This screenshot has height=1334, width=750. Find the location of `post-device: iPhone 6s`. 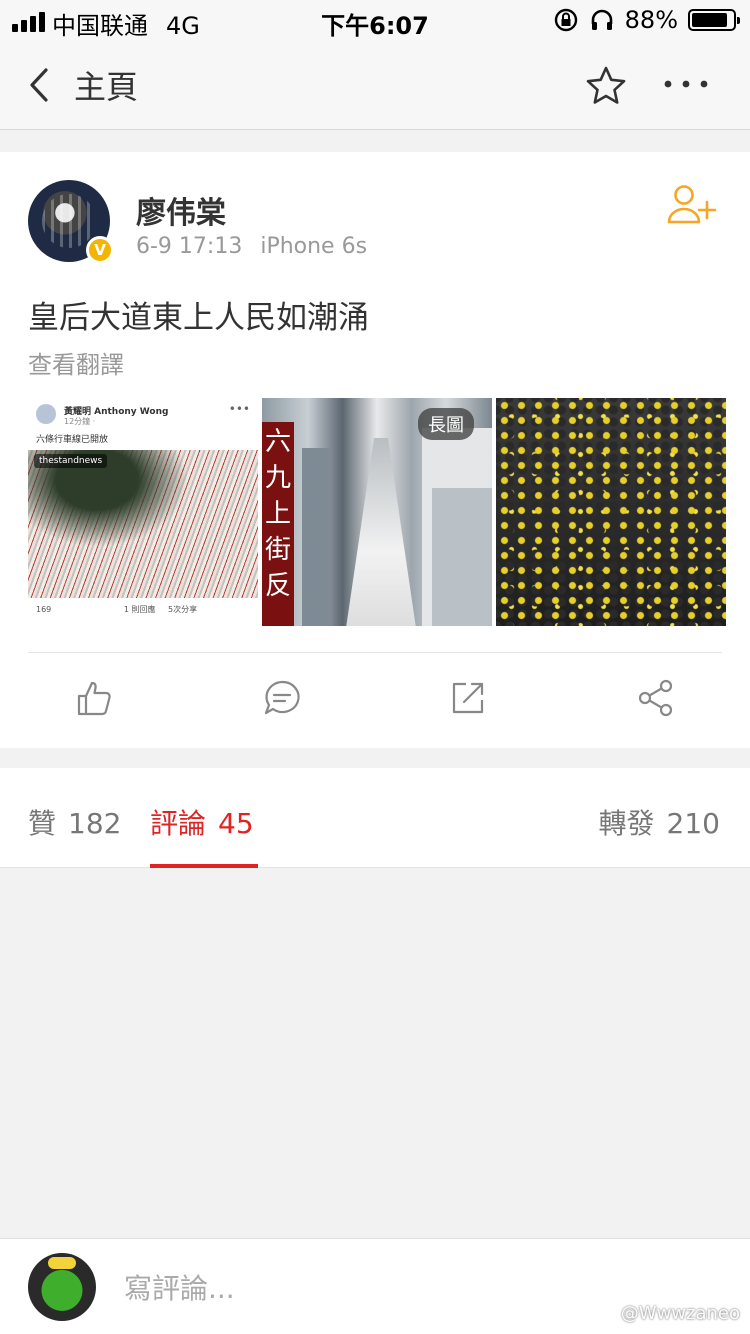

post-device: iPhone 6s is located at coordinates (314, 246).